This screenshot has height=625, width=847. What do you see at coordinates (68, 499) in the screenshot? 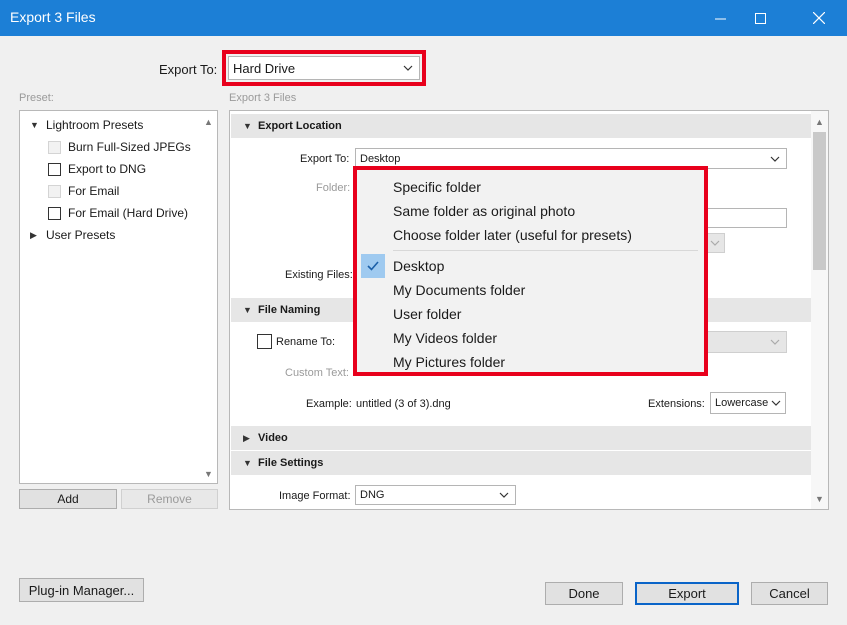
I see `add-preset-button: Add` at bounding box center [68, 499].